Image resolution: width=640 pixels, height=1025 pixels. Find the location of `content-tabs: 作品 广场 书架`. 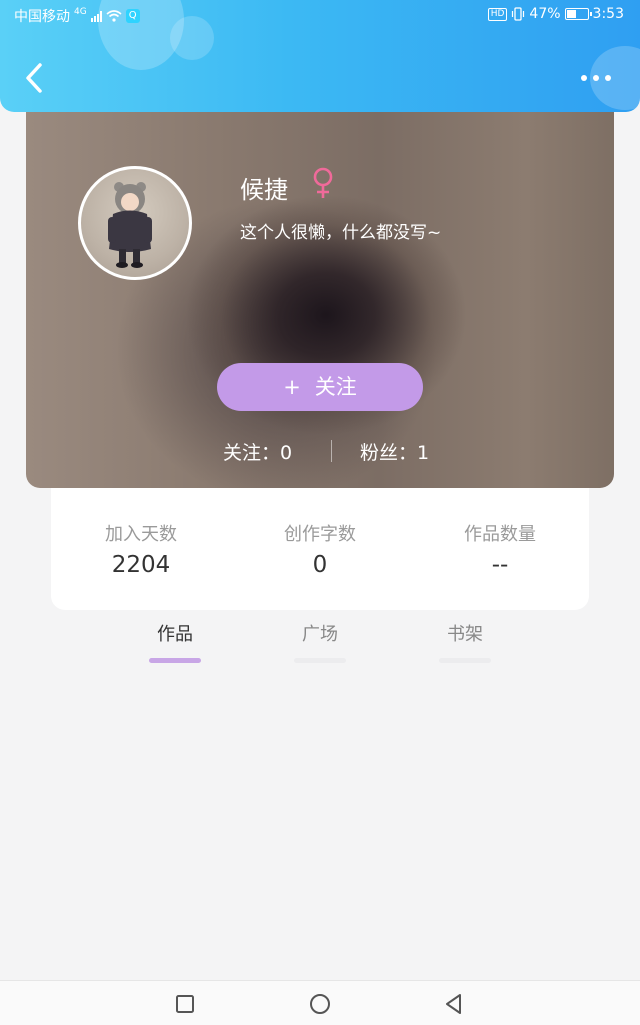

content-tabs: 作品 广场 书架 is located at coordinates (320, 645).